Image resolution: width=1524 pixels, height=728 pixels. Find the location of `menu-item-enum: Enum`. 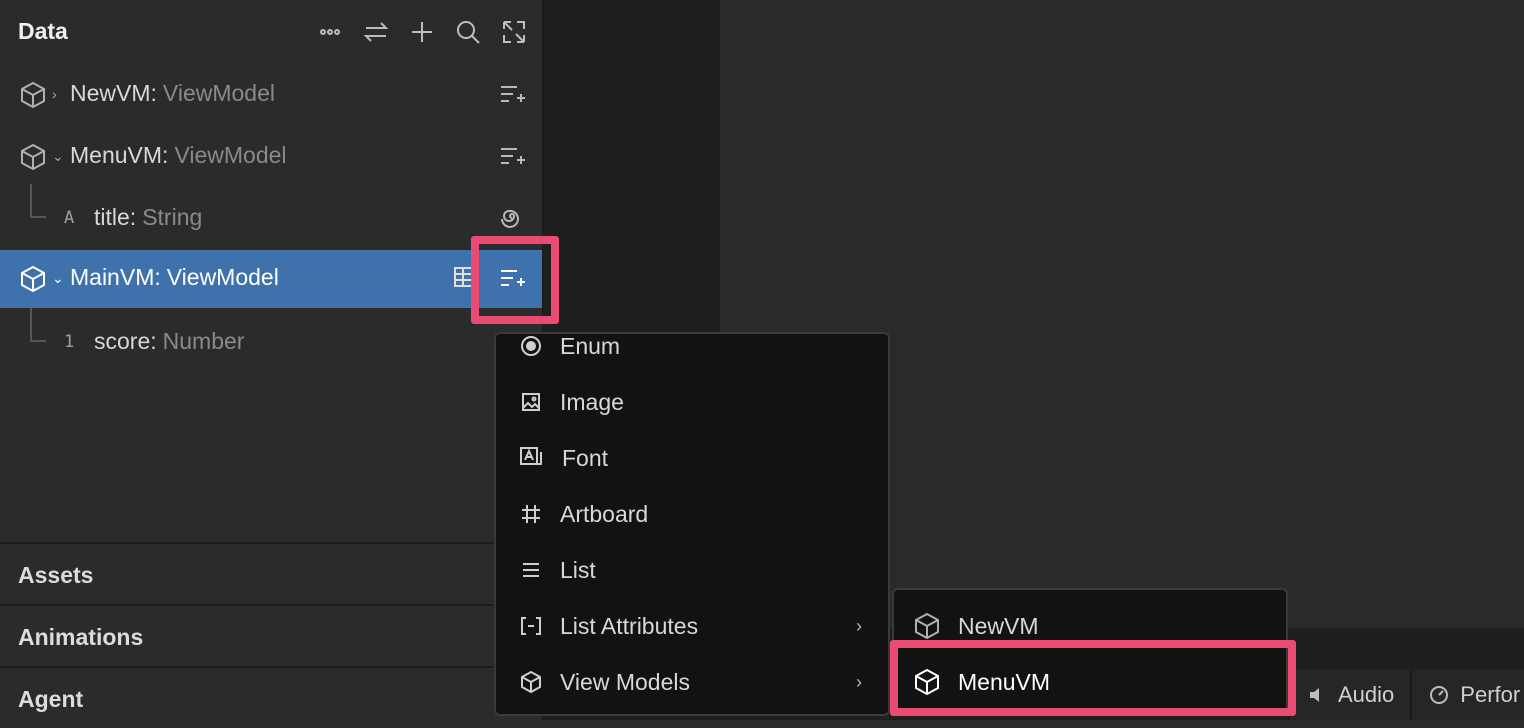

menu-item-enum: Enum is located at coordinates (692, 346).